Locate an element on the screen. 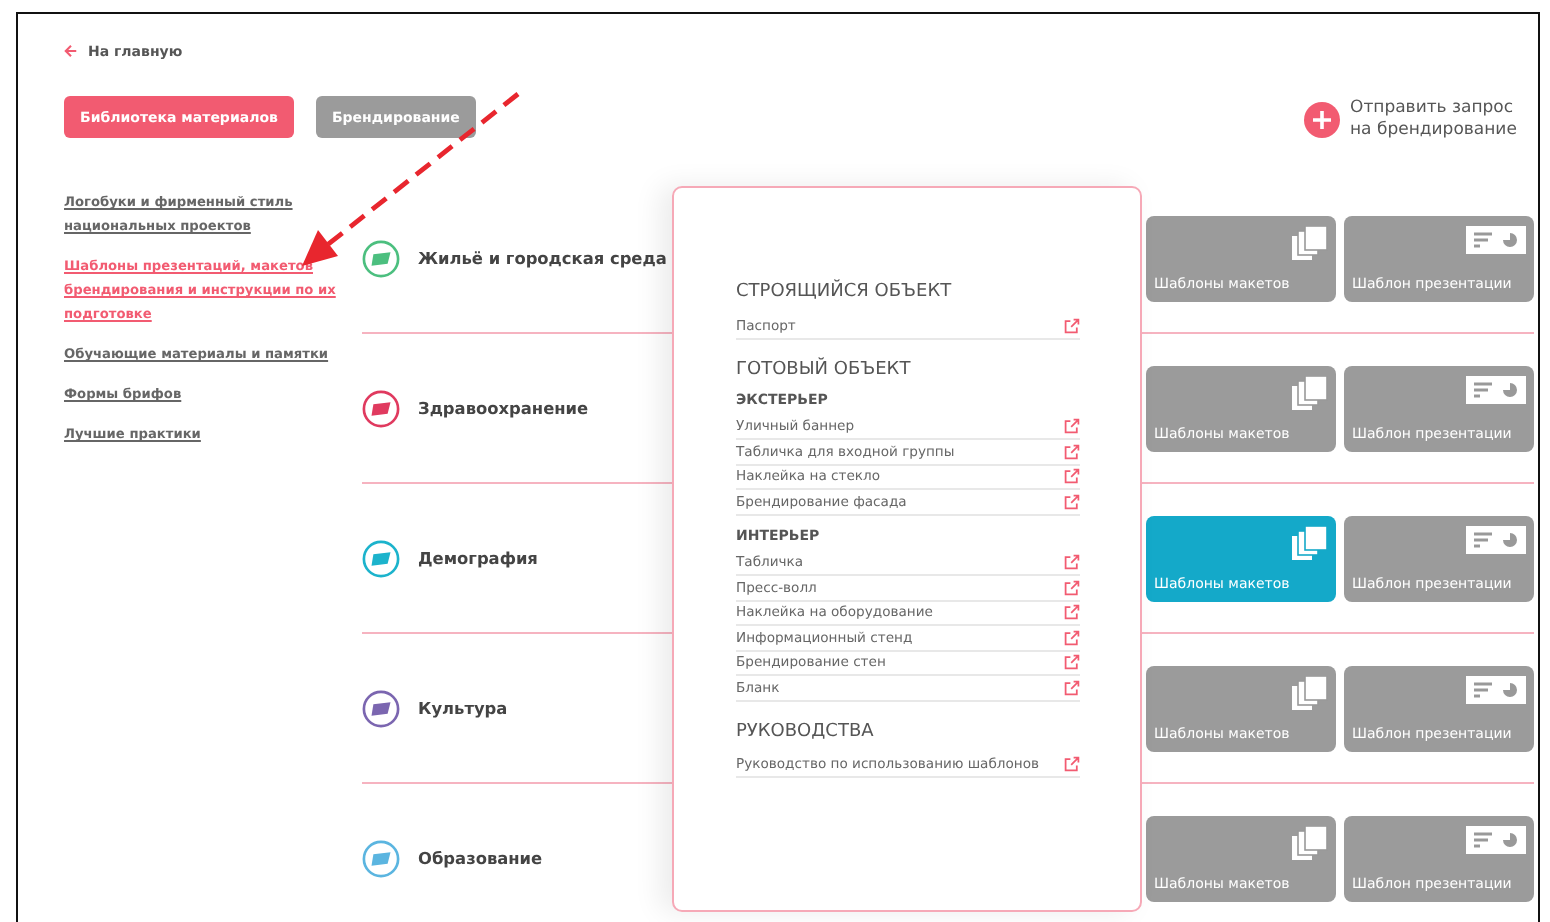 This screenshot has height=922, width=1550. category-name: Жильё и городская среда is located at coordinates (542, 258).